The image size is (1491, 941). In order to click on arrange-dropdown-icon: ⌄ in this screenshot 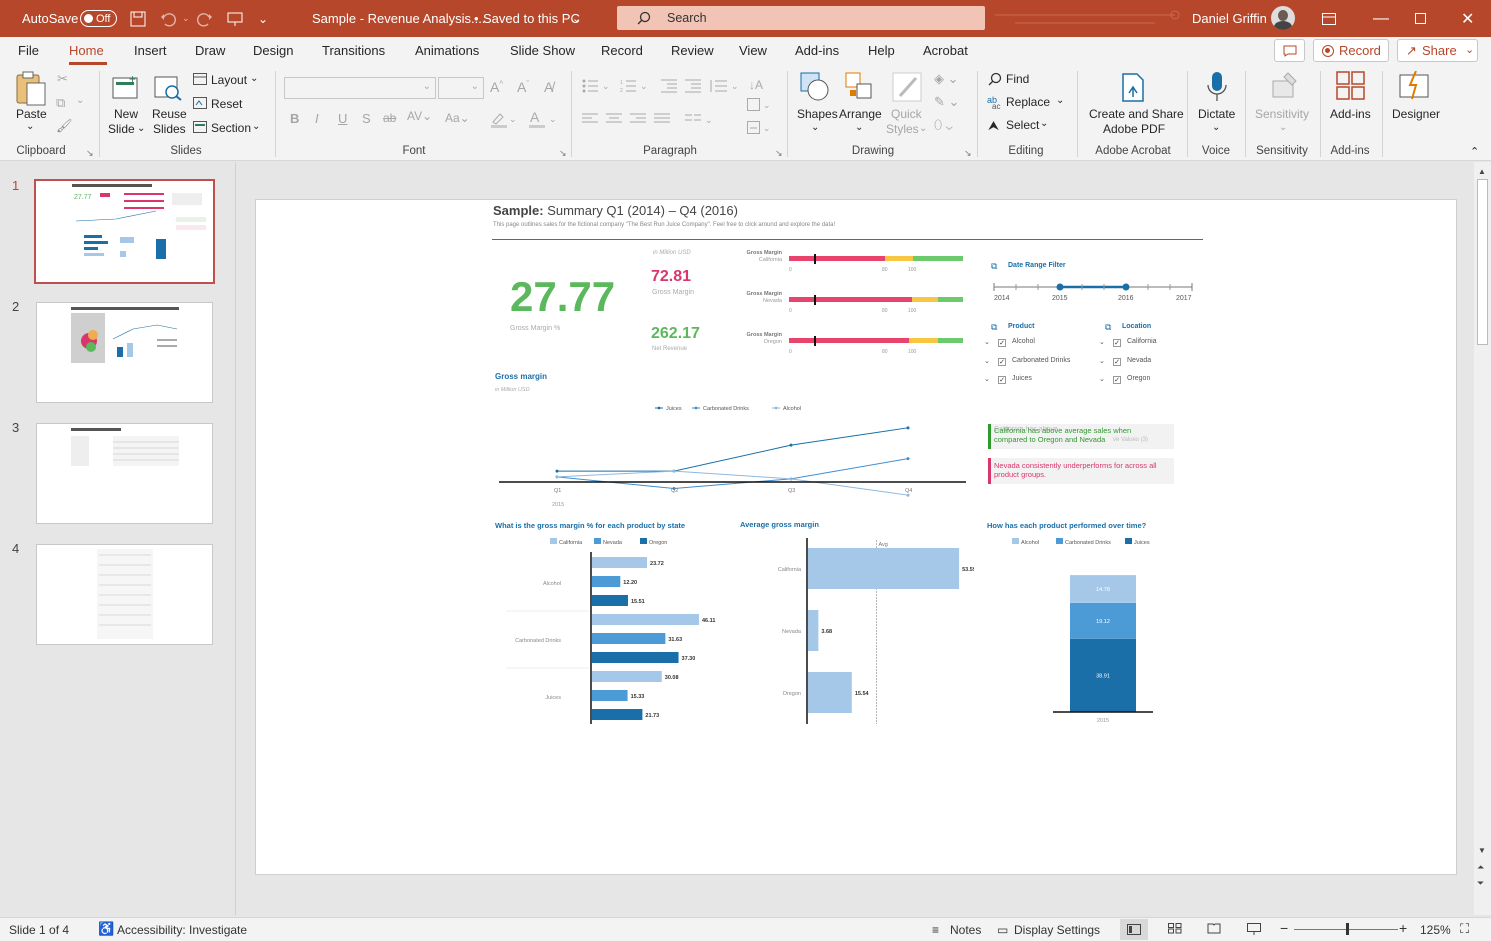, I will do `click(859, 127)`.